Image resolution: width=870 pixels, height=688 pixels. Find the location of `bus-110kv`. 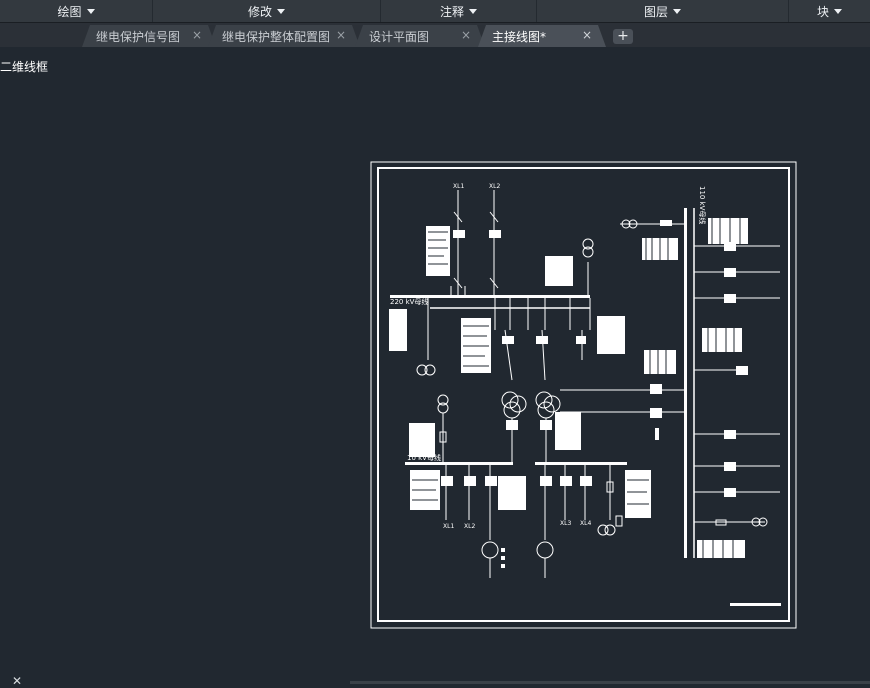

bus-110kv is located at coordinates (685, 383).